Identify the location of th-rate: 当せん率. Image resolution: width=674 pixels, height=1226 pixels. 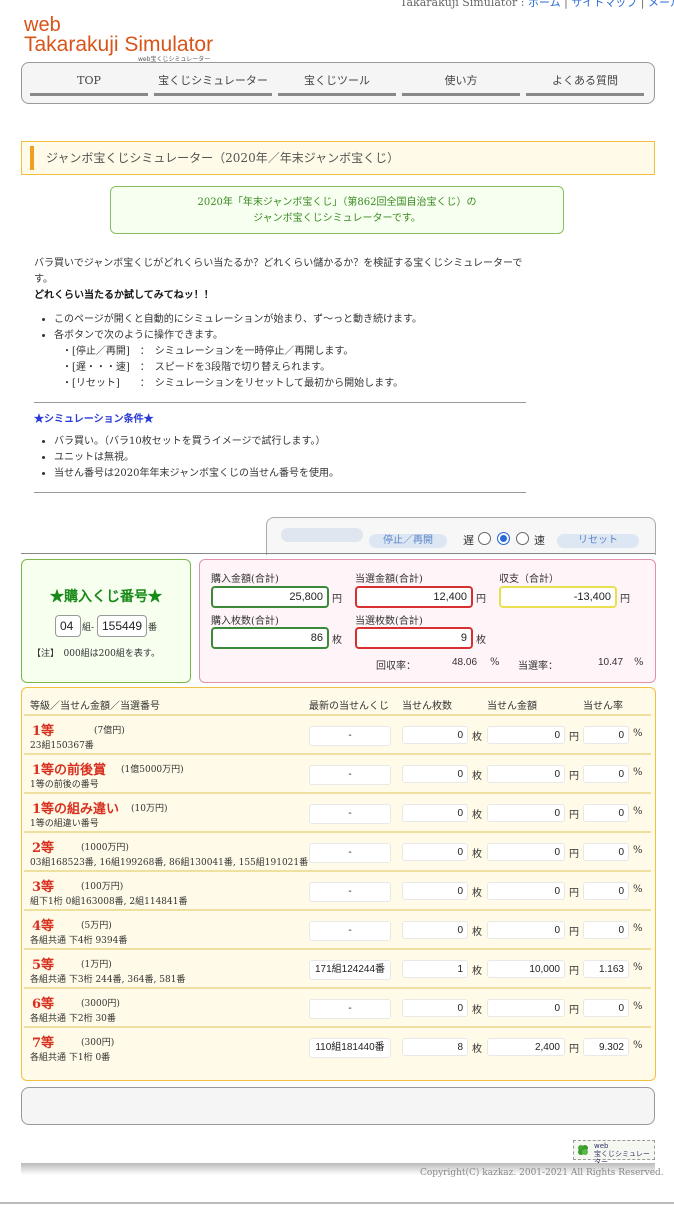
(603, 706).